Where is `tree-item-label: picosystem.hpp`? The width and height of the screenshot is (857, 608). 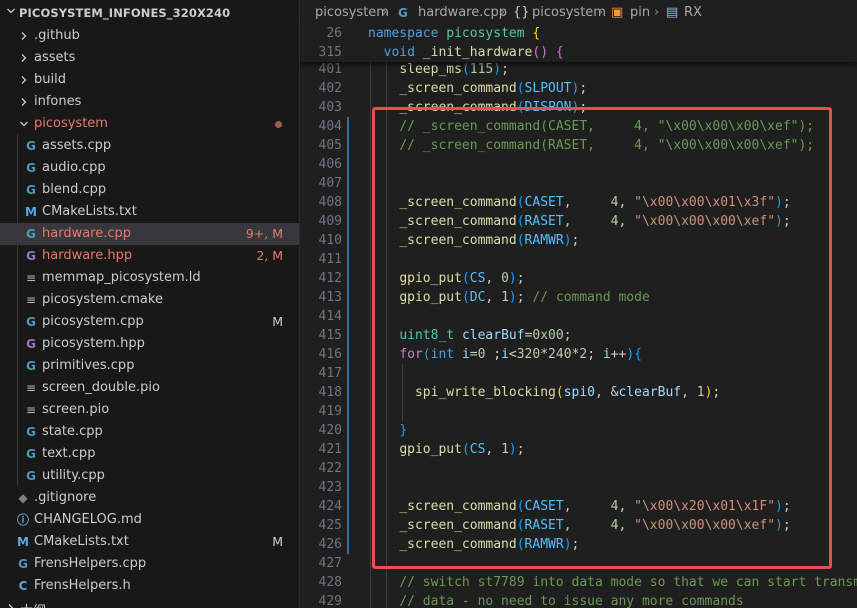
tree-item-label: picosystem.hpp is located at coordinates (93, 343).